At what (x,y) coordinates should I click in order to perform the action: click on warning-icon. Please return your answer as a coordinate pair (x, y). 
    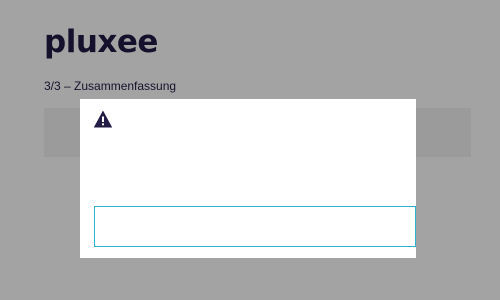
    Looking at the image, I should click on (103, 119).